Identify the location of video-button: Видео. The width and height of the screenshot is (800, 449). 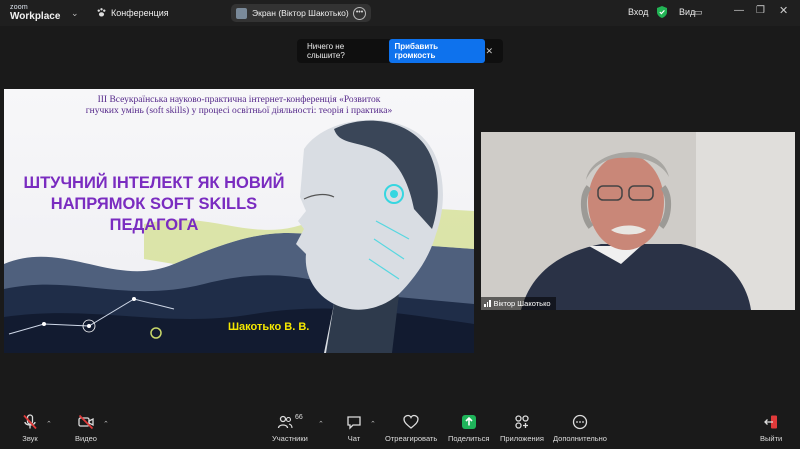
(86, 428).